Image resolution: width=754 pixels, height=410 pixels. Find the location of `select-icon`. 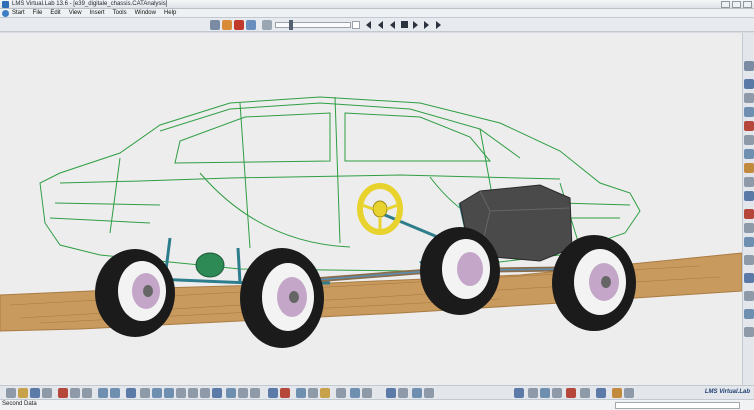

select-icon is located at coordinates (131, 393).